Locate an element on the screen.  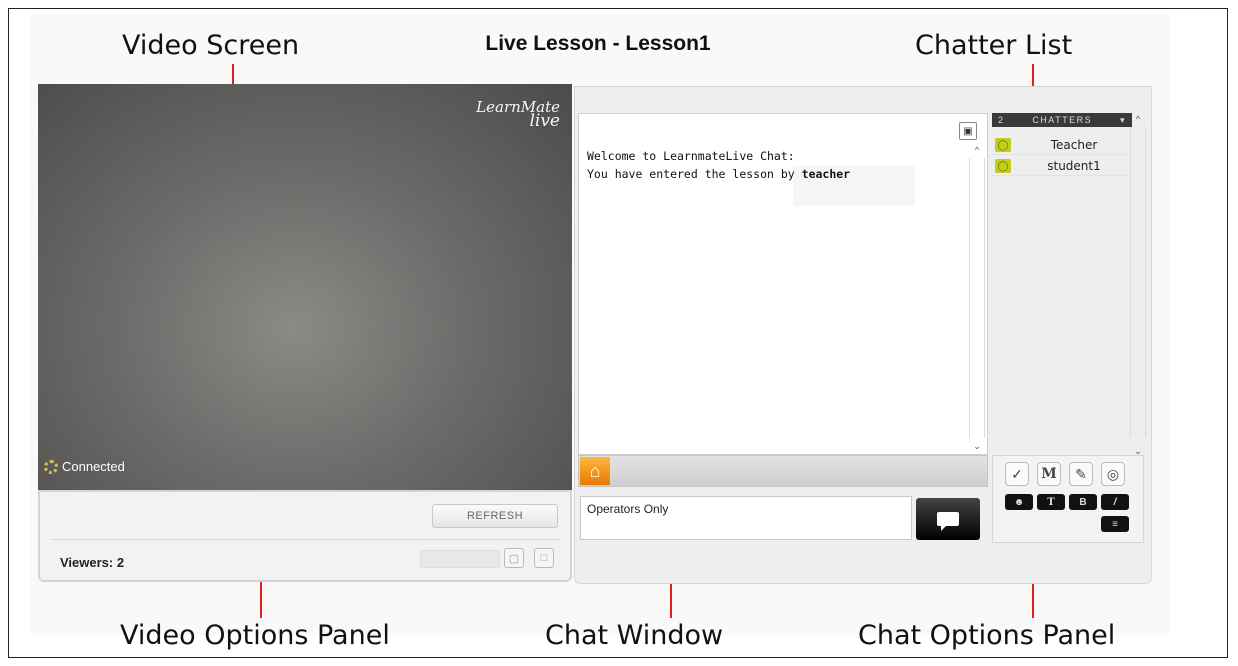
font-icon: T is located at coordinates (1051, 502).